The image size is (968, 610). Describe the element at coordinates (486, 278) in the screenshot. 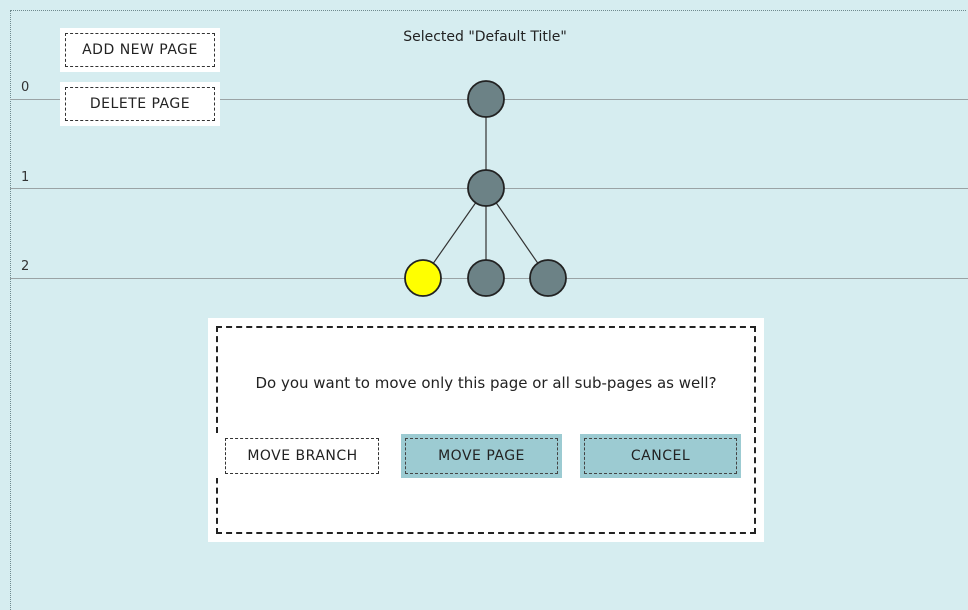

I see `tree-node-level2-middle` at that location.